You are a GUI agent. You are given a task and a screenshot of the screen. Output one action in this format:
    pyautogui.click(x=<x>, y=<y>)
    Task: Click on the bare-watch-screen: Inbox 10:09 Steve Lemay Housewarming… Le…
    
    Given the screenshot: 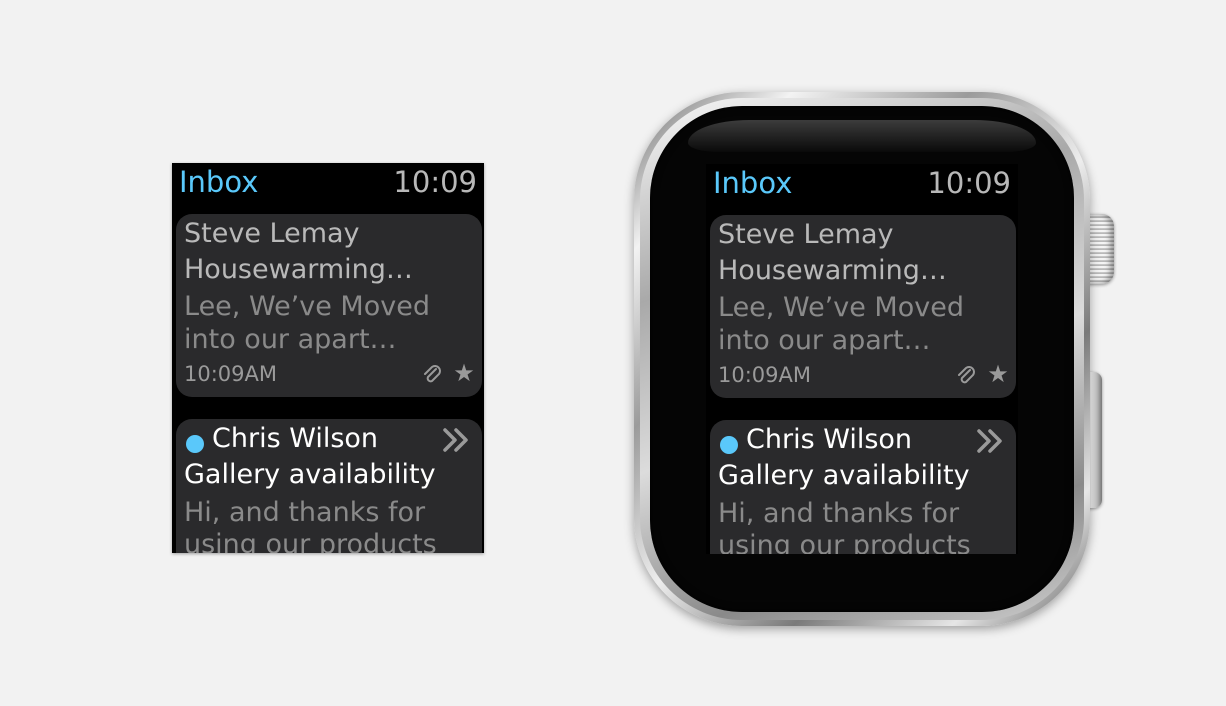 What is the action you would take?
    pyautogui.click(x=328, y=358)
    